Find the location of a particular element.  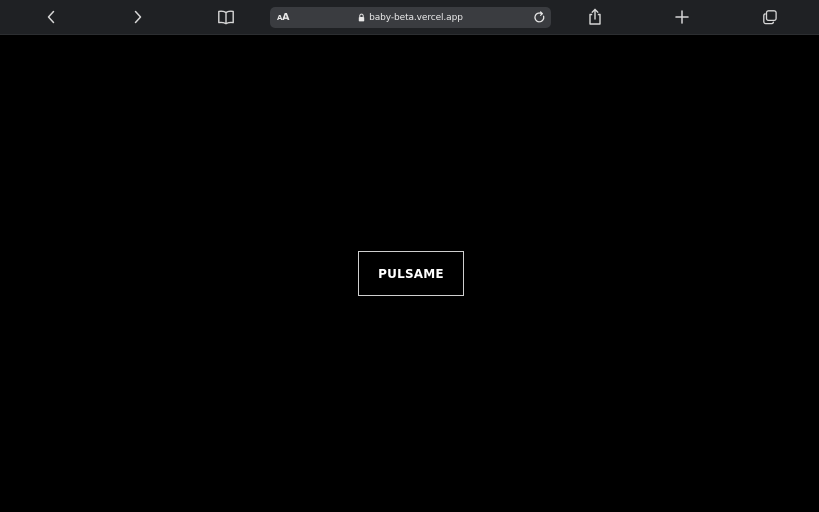

share-button is located at coordinates (595, 17).